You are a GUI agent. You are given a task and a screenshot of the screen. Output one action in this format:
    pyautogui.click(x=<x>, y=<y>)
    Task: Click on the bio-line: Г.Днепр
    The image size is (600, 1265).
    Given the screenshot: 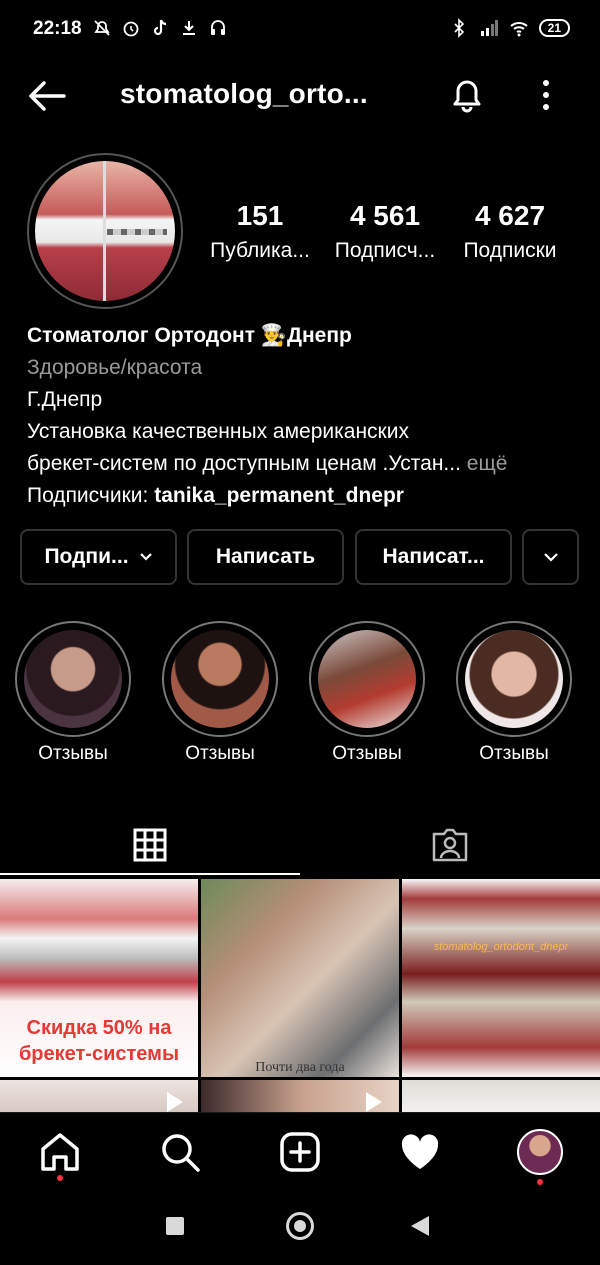 What is the action you would take?
    pyautogui.click(x=65, y=399)
    